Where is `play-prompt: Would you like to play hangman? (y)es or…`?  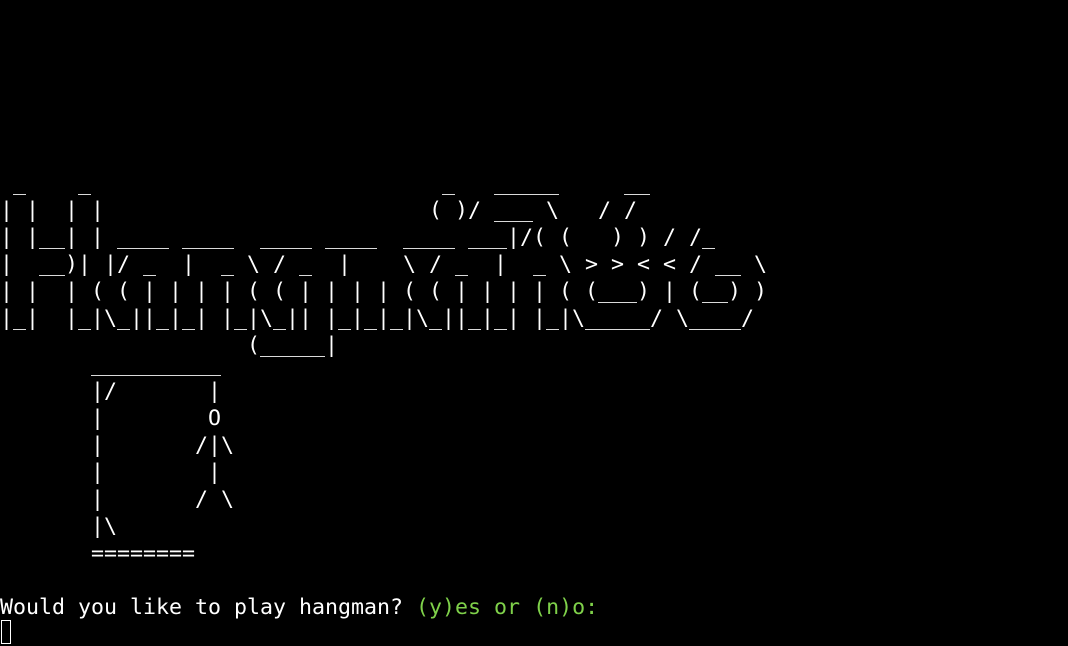 play-prompt: Would you like to play hangman? (y)es or… is located at coordinates (299, 607).